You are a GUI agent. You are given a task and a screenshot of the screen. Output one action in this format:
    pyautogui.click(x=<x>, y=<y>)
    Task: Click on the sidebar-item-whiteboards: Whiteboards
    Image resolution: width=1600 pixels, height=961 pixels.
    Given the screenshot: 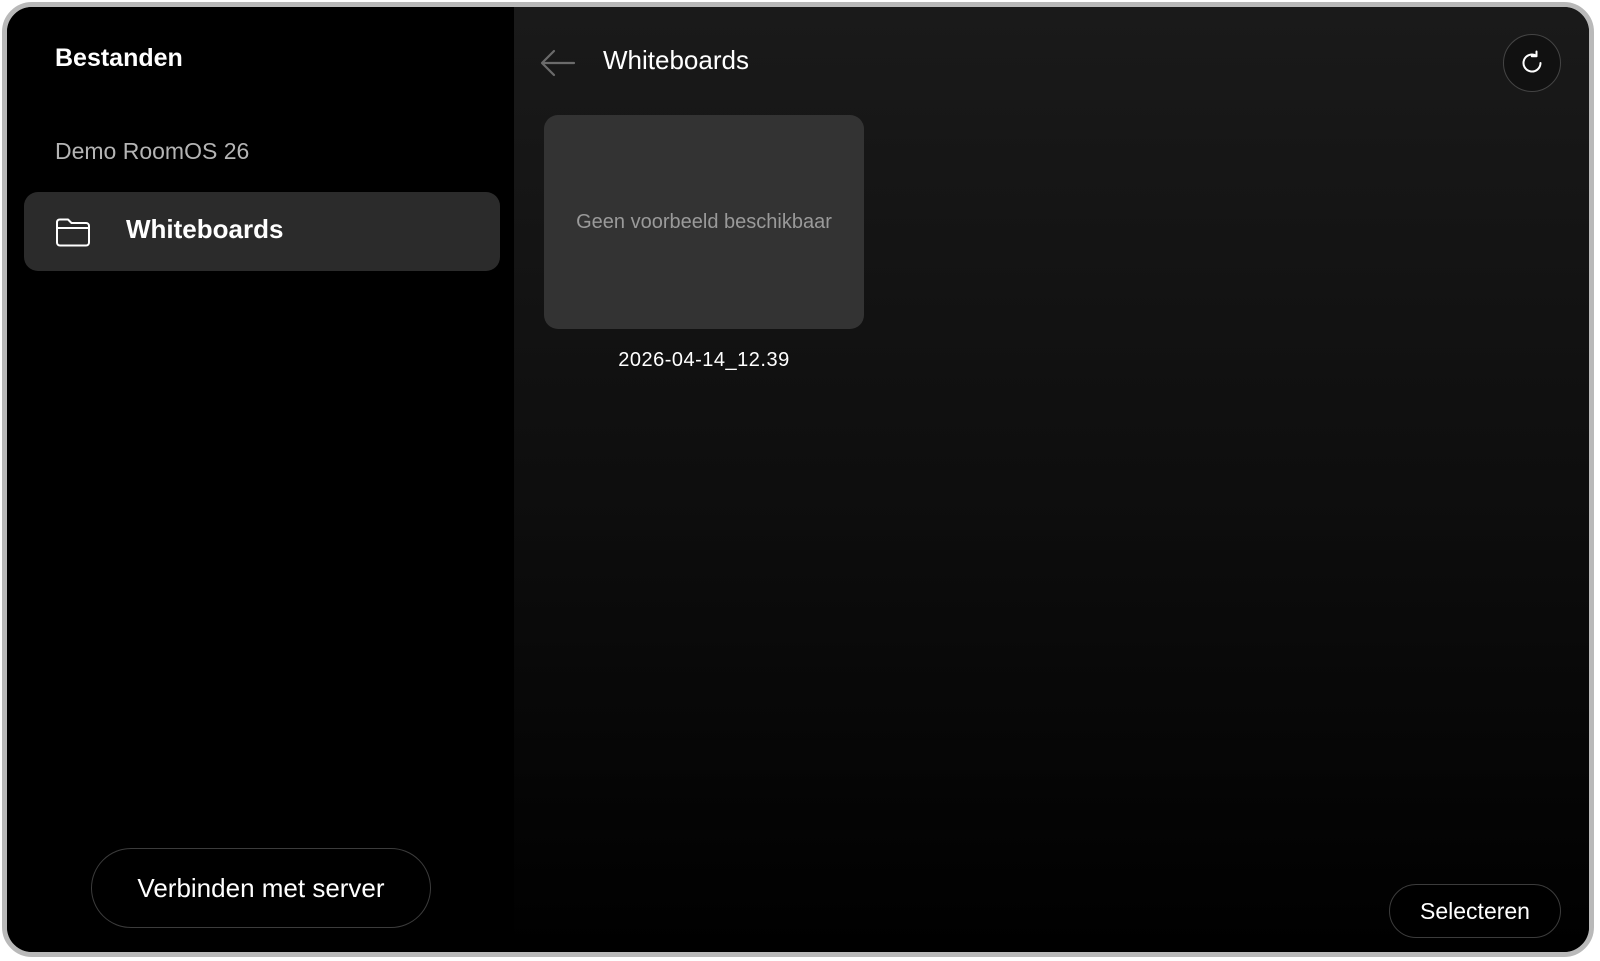 What is the action you would take?
    pyautogui.click(x=262, y=231)
    